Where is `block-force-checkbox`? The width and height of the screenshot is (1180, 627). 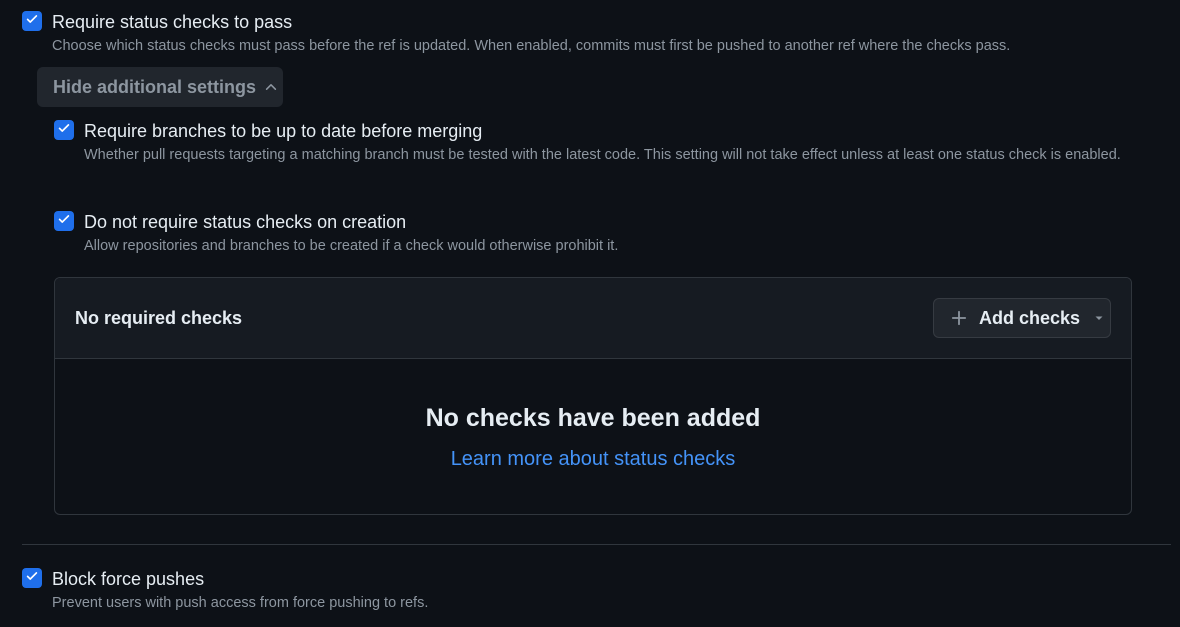 block-force-checkbox is located at coordinates (32, 578).